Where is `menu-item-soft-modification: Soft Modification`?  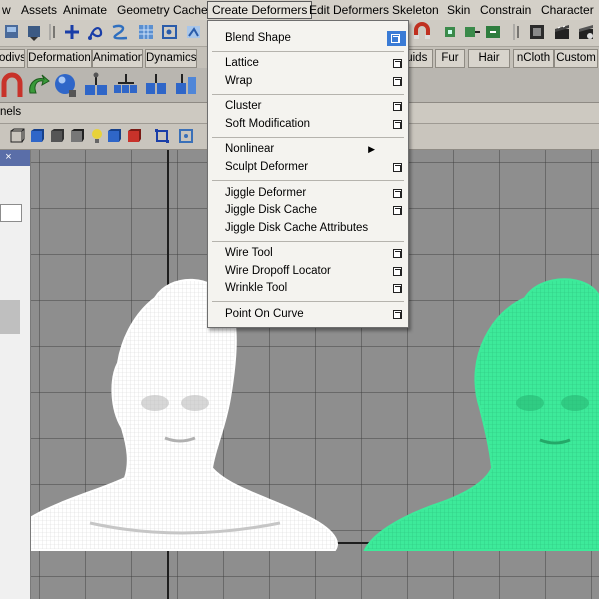 menu-item-soft-modification: Soft Modification is located at coordinates (308, 124).